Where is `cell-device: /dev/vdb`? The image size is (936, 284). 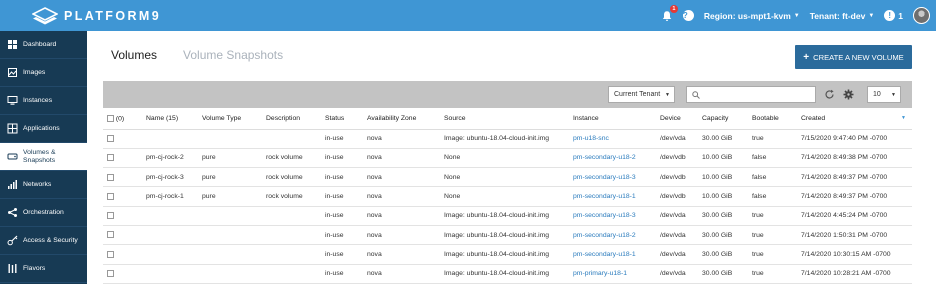 cell-device: /dev/vdb is located at coordinates (677, 177).